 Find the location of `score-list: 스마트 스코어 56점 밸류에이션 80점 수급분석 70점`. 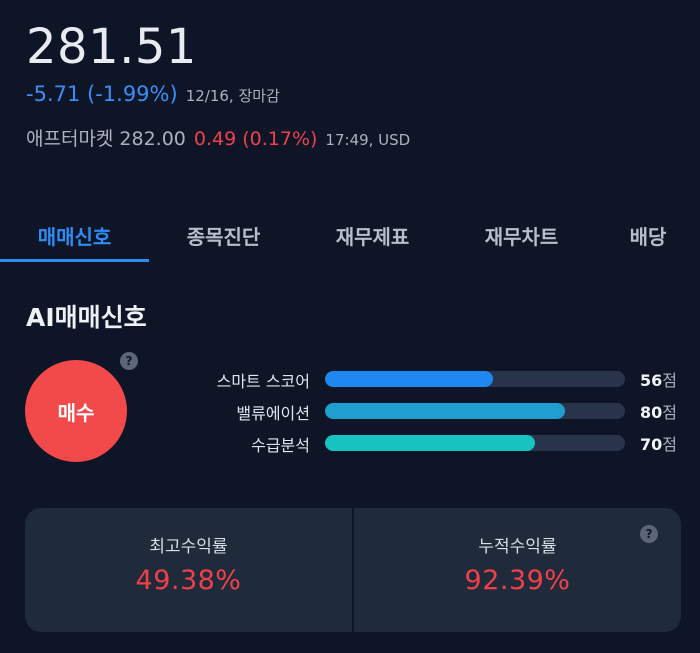

score-list: 스마트 스코어 56점 밸류에이션 80점 수급분석 70점 is located at coordinates (418, 412).